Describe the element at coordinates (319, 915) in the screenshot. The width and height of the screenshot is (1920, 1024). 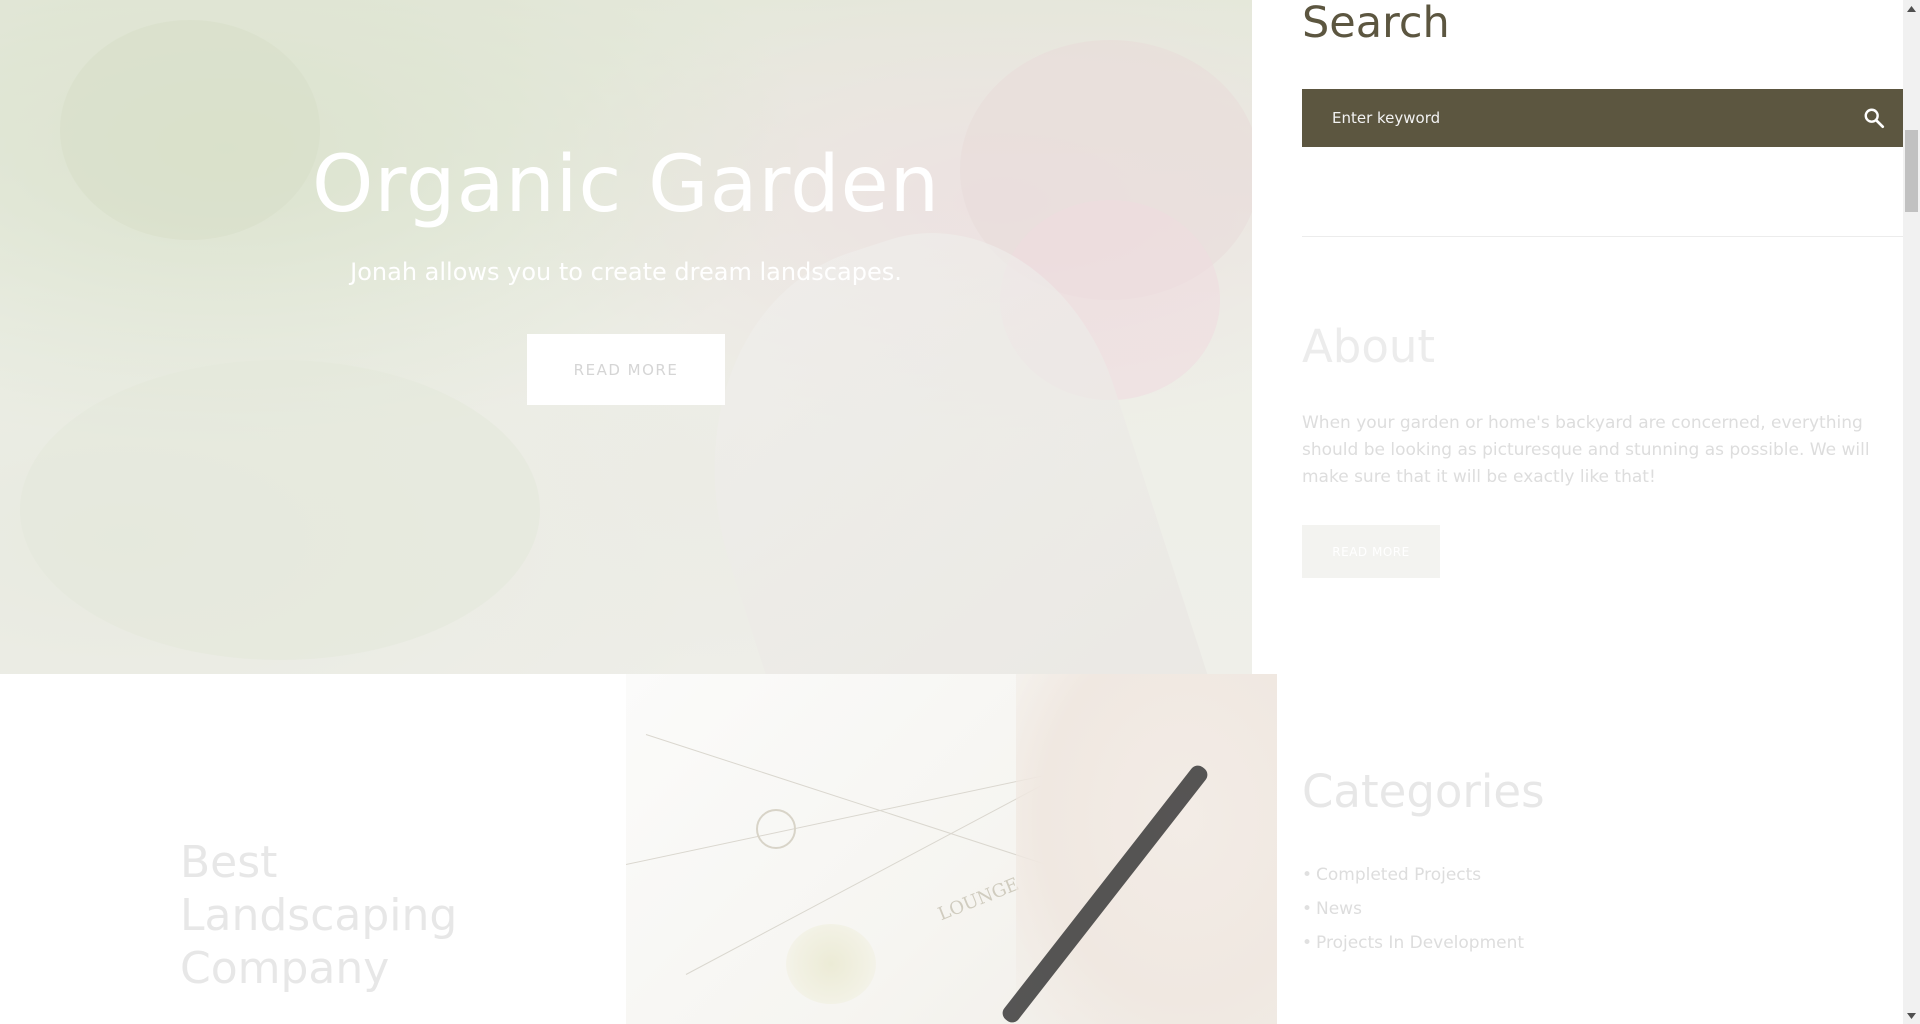
I see `promo-title-line: Landscaping` at that location.